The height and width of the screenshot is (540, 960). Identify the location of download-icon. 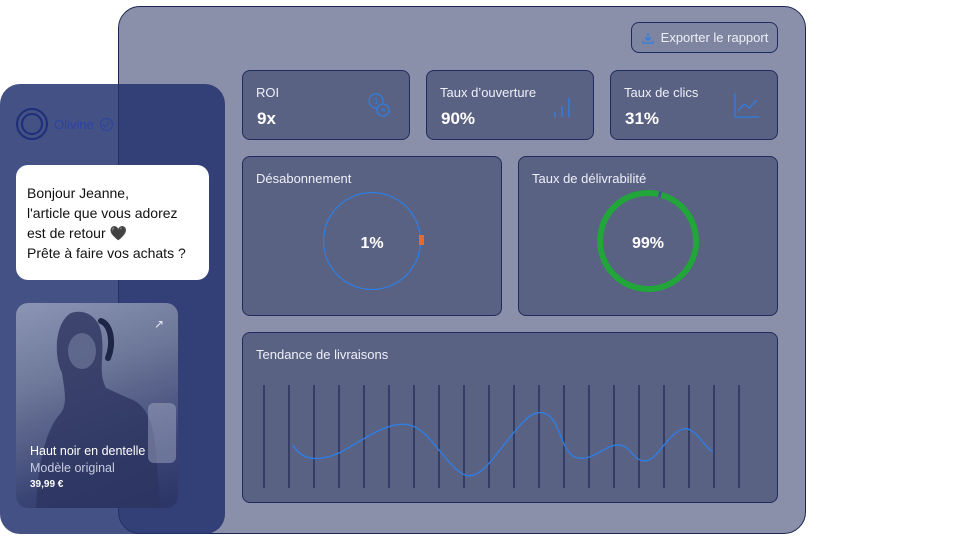
(648, 38).